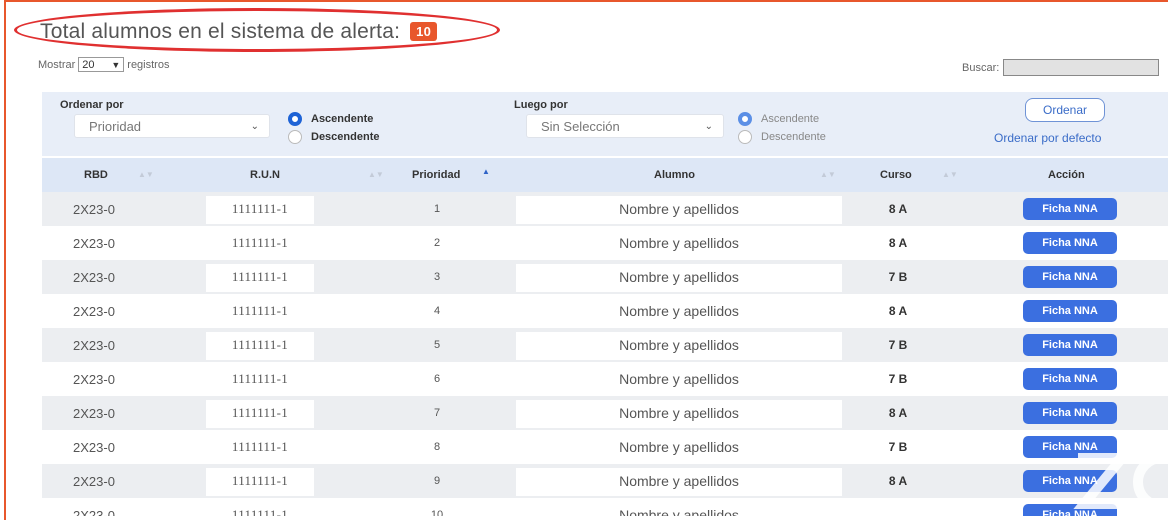 This screenshot has width=1168, height=522. Describe the element at coordinates (437, 512) in the screenshot. I see `cell-prioridad: 10` at that location.